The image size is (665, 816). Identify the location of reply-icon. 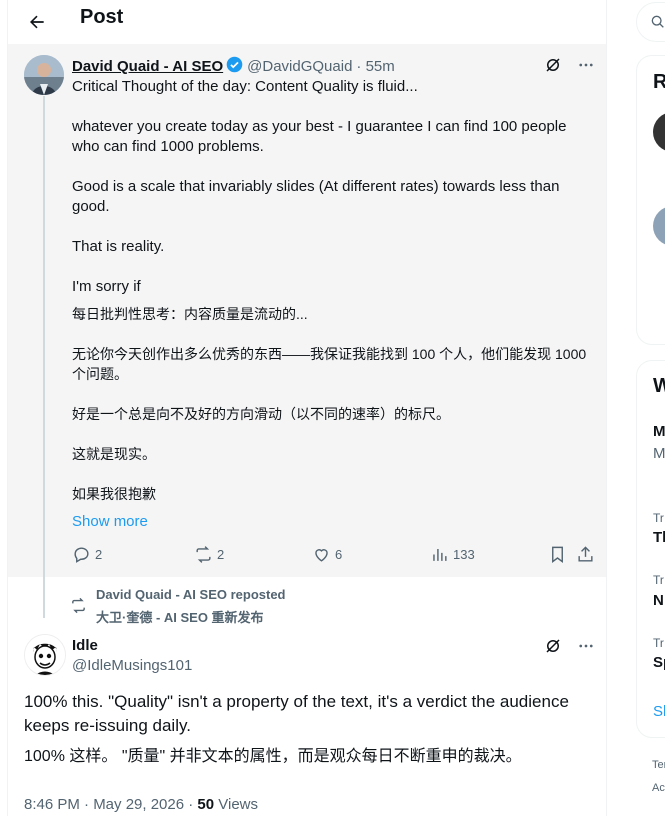
(81, 554).